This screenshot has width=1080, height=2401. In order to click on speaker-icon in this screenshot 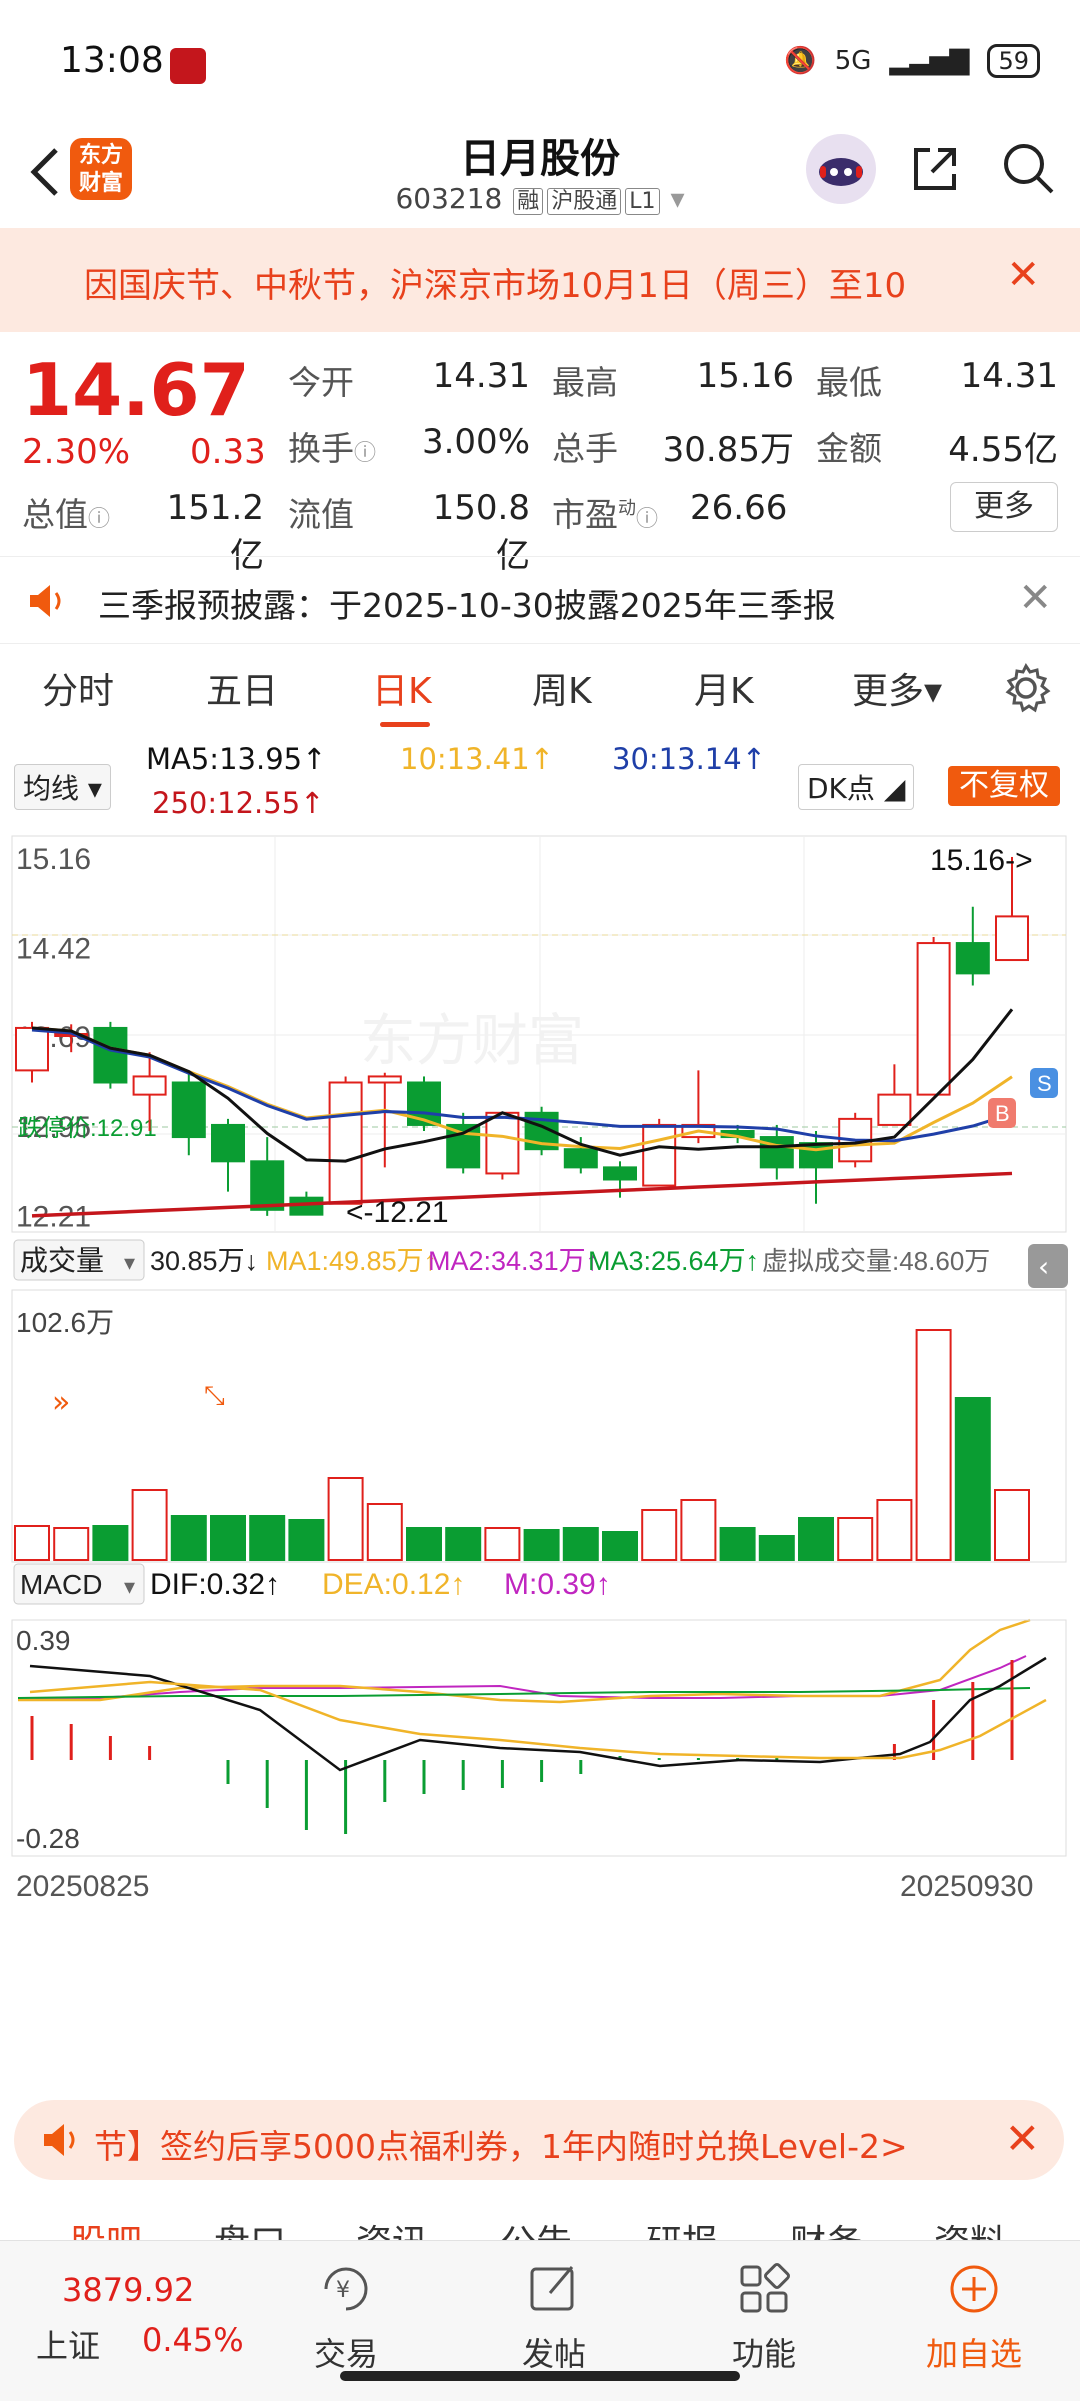, I will do `click(45, 601)`.